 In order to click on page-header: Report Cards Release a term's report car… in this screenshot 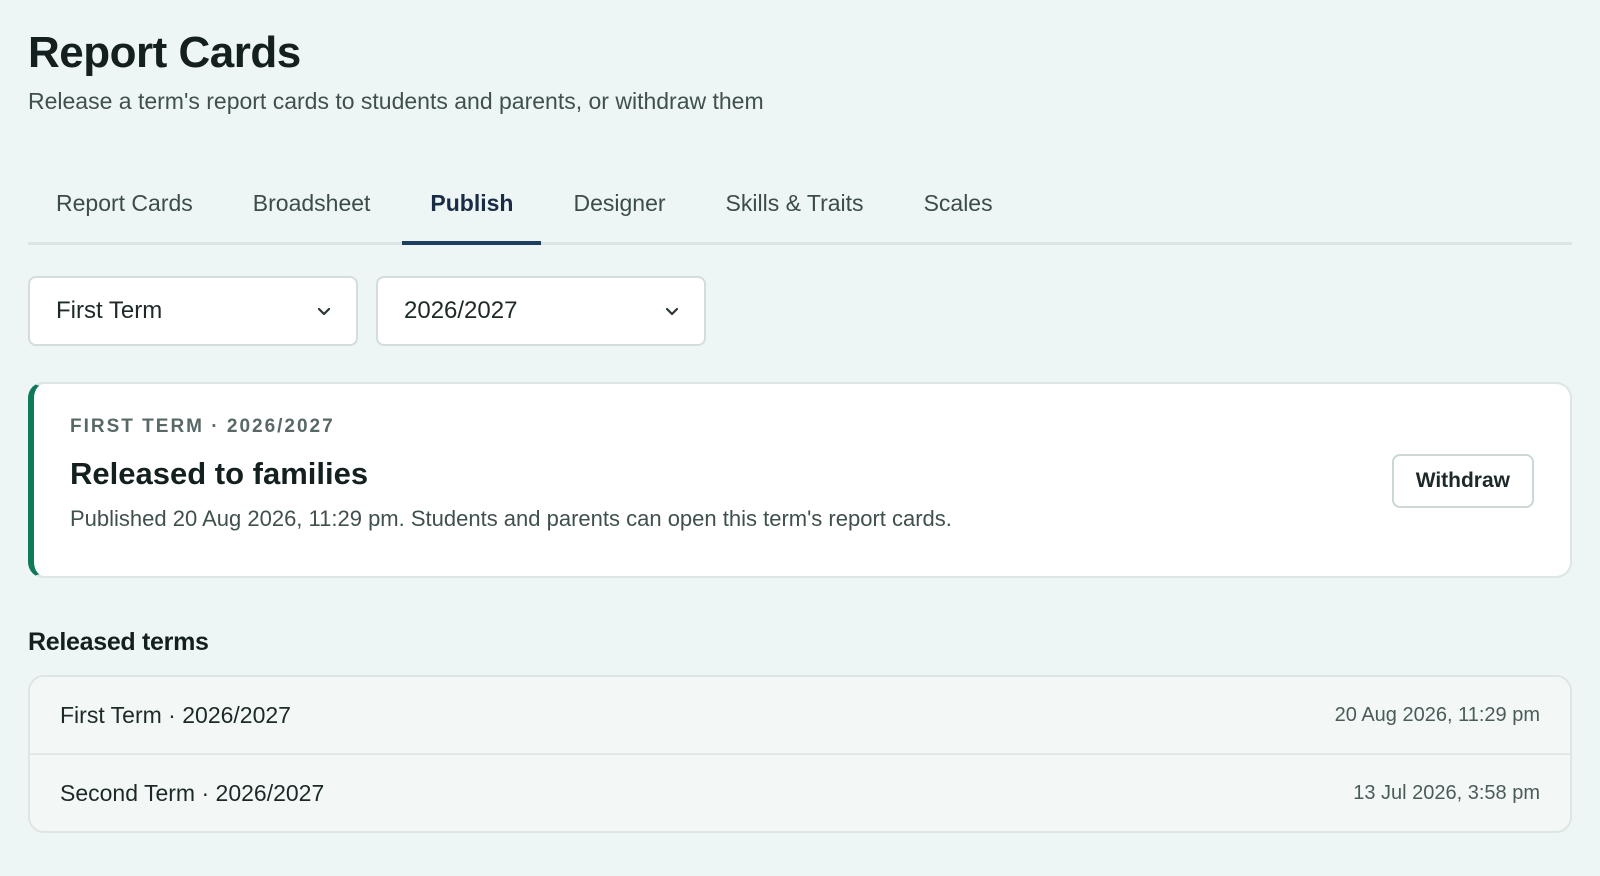, I will do `click(396, 71)`.